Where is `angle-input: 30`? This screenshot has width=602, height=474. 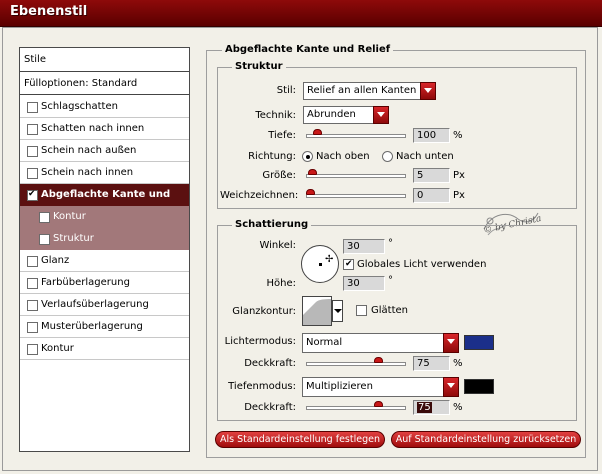
angle-input: 30 is located at coordinates (364, 246).